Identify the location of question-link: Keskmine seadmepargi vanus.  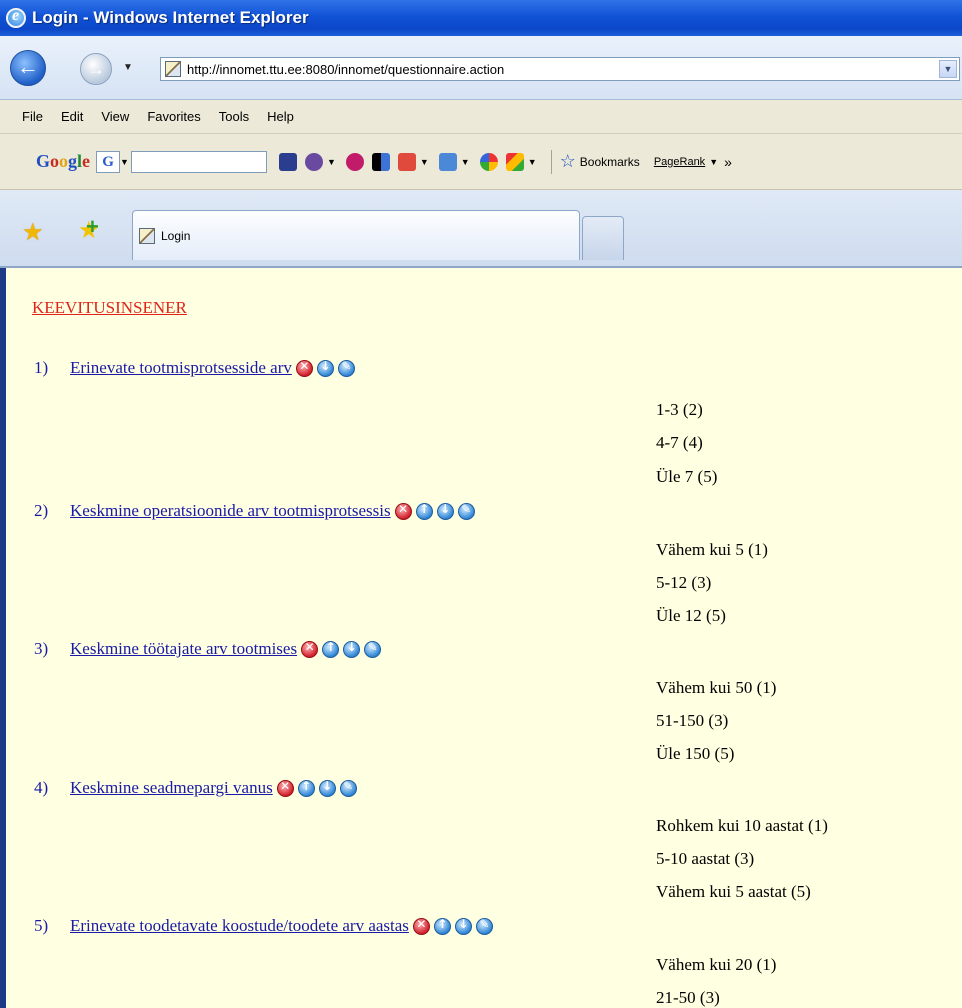
(171, 788).